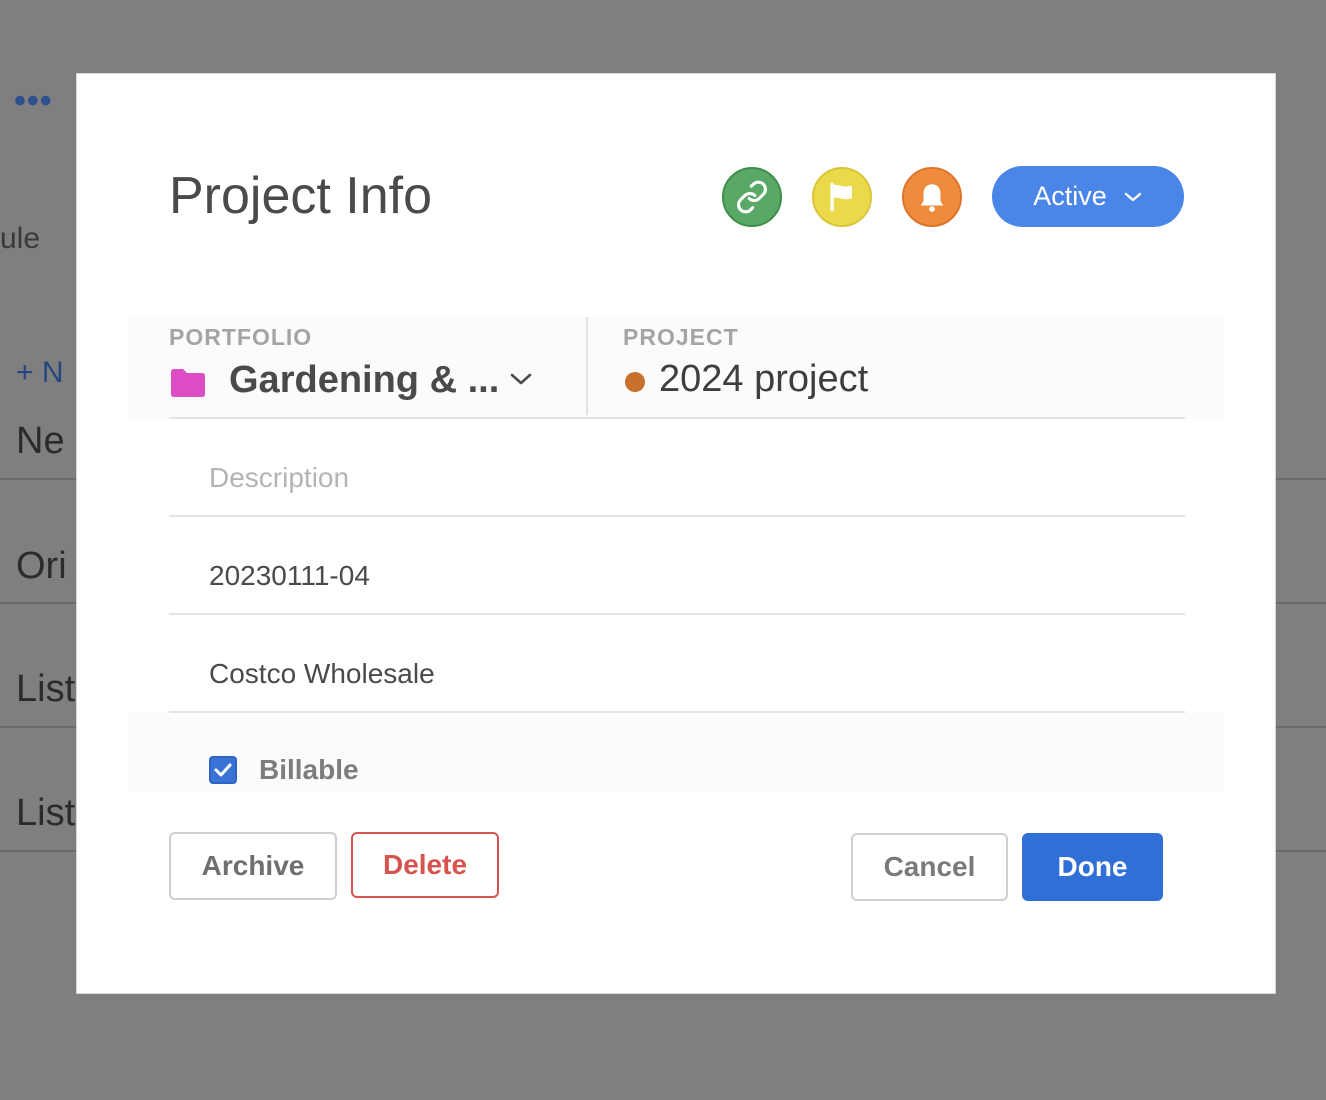 The width and height of the screenshot is (1326, 1100). Describe the element at coordinates (241, 337) in the screenshot. I see `portfolio-label: PORTFOLIO` at that location.